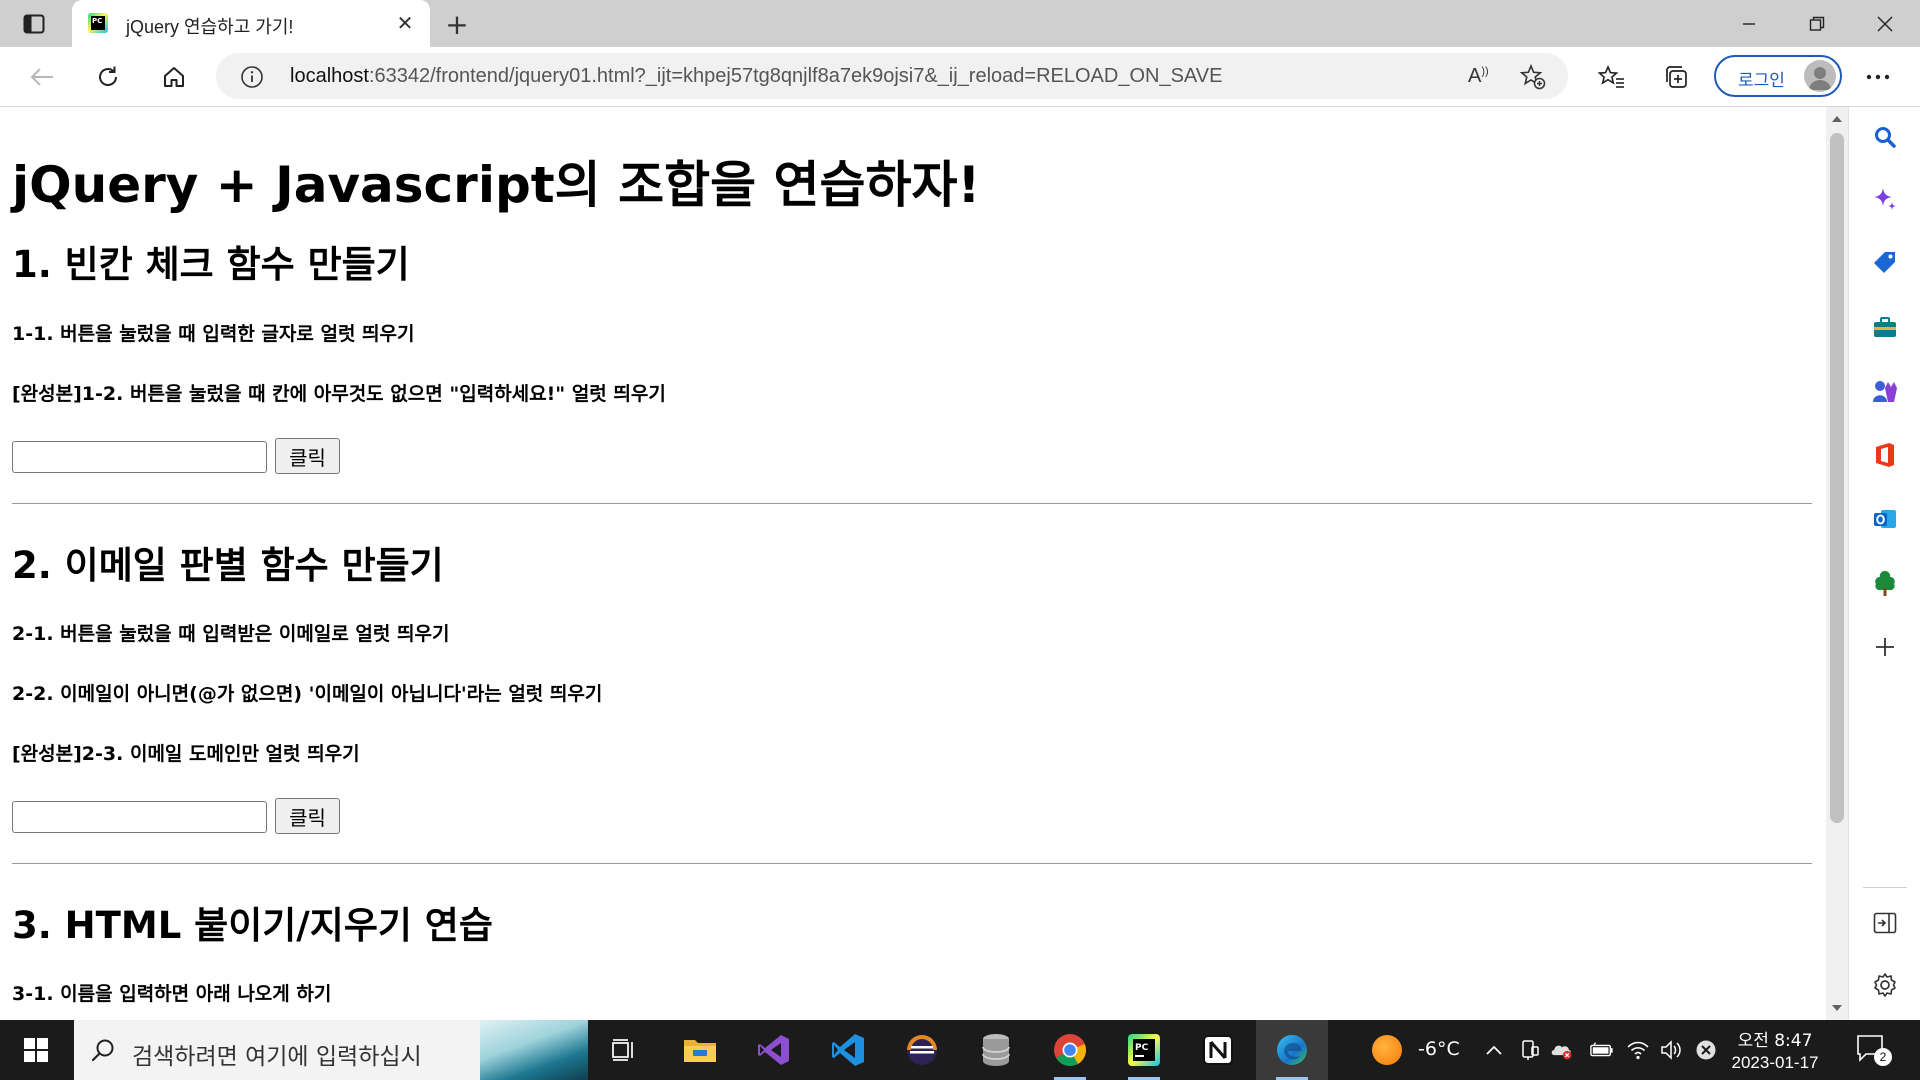 The height and width of the screenshot is (1080, 1920). Describe the element at coordinates (405, 23) in the screenshot. I see `tab-close-icon: ✕` at that location.